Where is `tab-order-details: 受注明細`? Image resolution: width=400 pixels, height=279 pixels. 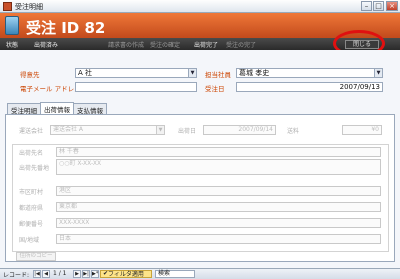 tab-order-details: 受注明細 is located at coordinates (24, 109).